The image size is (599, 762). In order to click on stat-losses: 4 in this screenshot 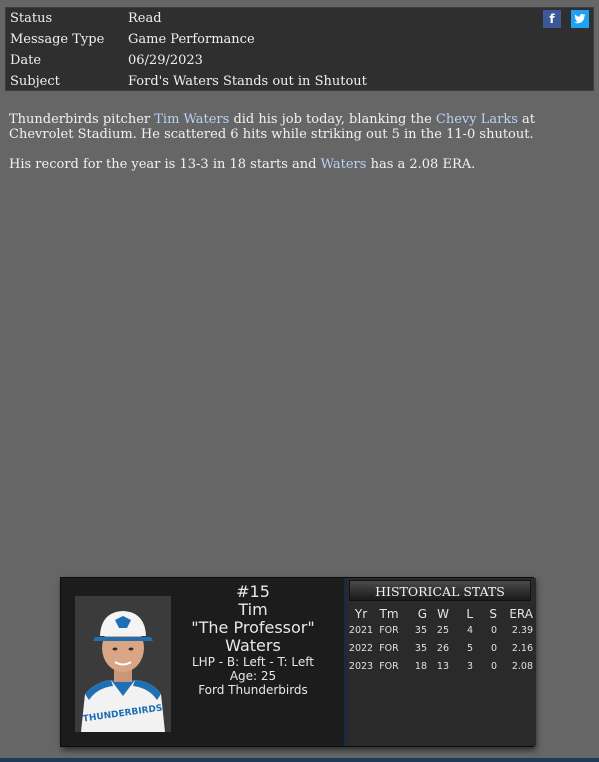, I will do `click(469, 630)`.